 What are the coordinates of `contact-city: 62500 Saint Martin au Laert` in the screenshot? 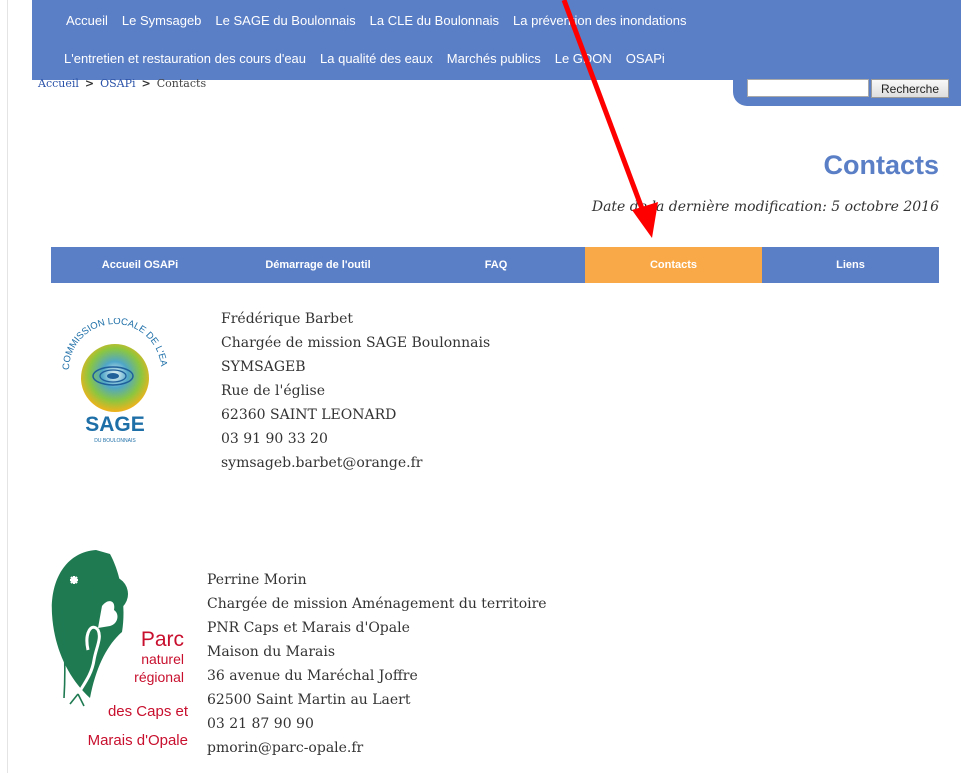 It's located at (309, 700).